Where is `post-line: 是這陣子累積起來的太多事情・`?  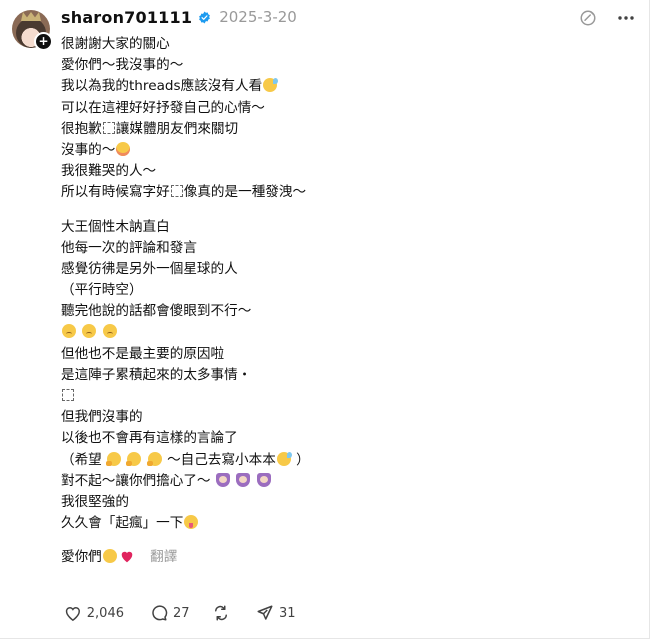 post-line: 是這陣子累積起來的太多事情・ is located at coordinates (156, 374).